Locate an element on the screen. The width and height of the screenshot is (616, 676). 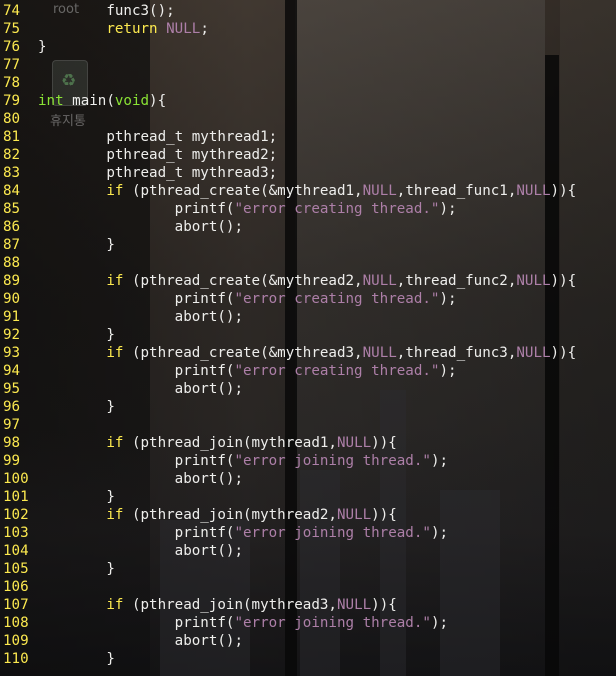
code-line: 85 printf("error creating thread."); is located at coordinates (288, 209).